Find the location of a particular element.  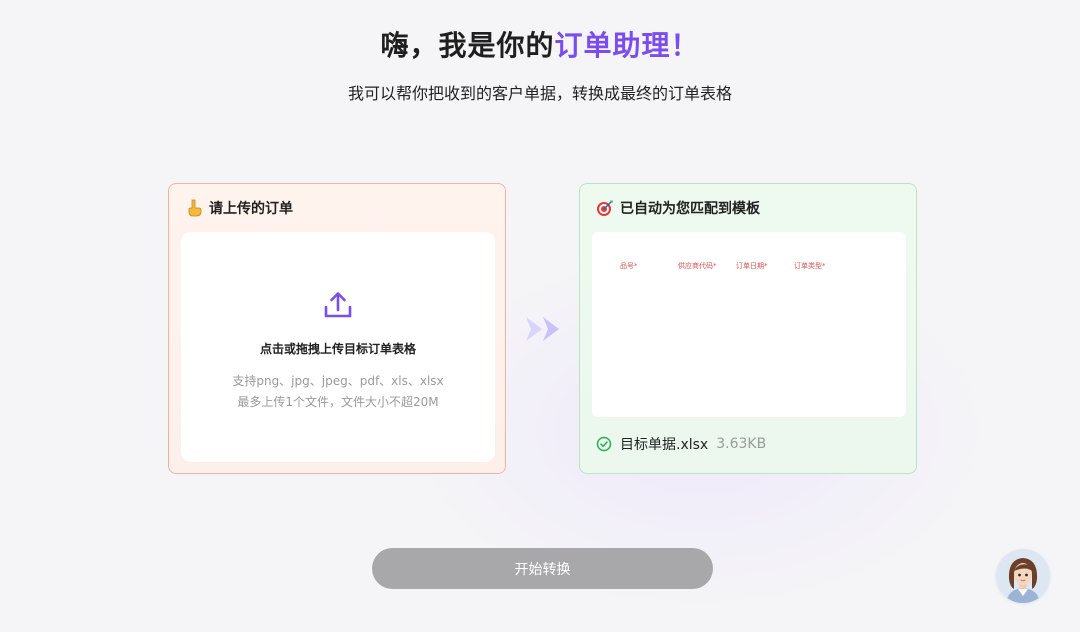

assistant-avatar is located at coordinates (1023, 576).